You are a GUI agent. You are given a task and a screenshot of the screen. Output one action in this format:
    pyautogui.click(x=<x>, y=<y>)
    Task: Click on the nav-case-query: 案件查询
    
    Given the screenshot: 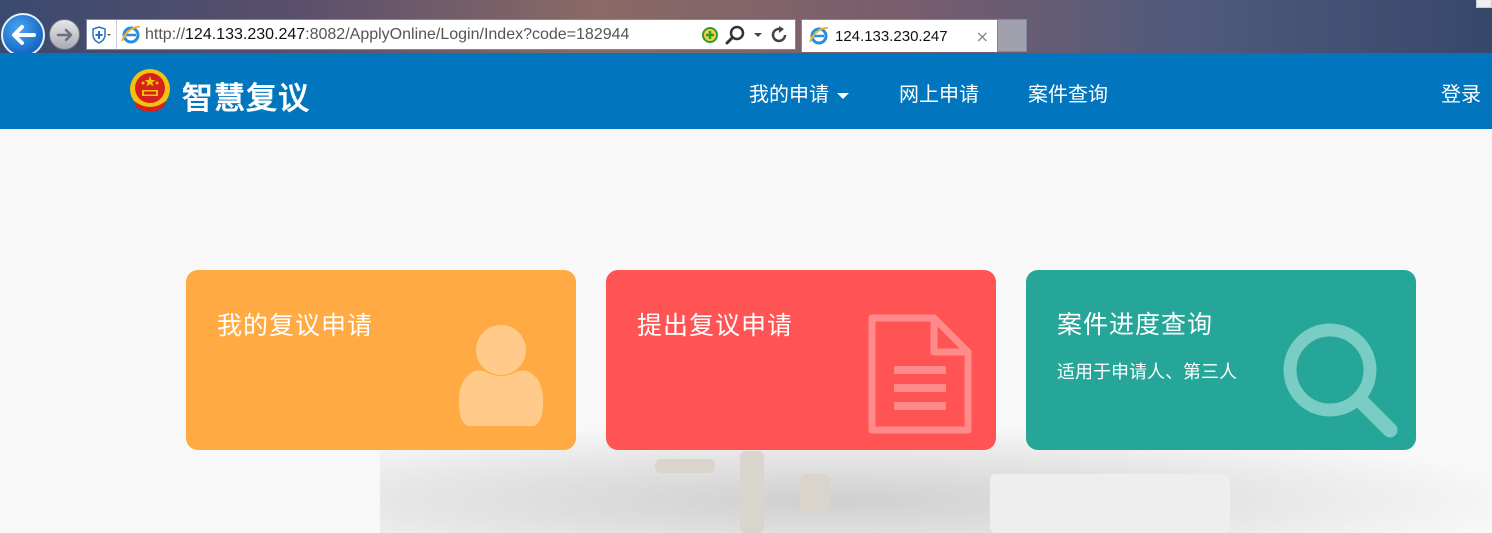 What is the action you would take?
    pyautogui.click(x=1068, y=92)
    